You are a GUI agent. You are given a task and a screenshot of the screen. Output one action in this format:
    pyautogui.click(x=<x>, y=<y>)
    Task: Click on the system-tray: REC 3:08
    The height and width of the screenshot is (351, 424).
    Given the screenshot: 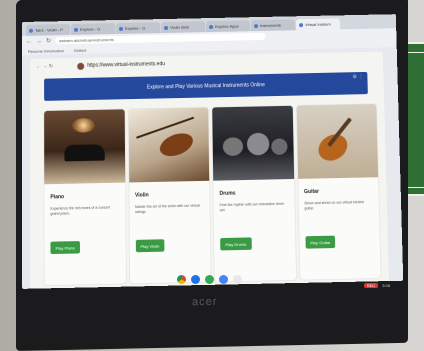 What is the action you would take?
    pyautogui.click(x=376, y=285)
    